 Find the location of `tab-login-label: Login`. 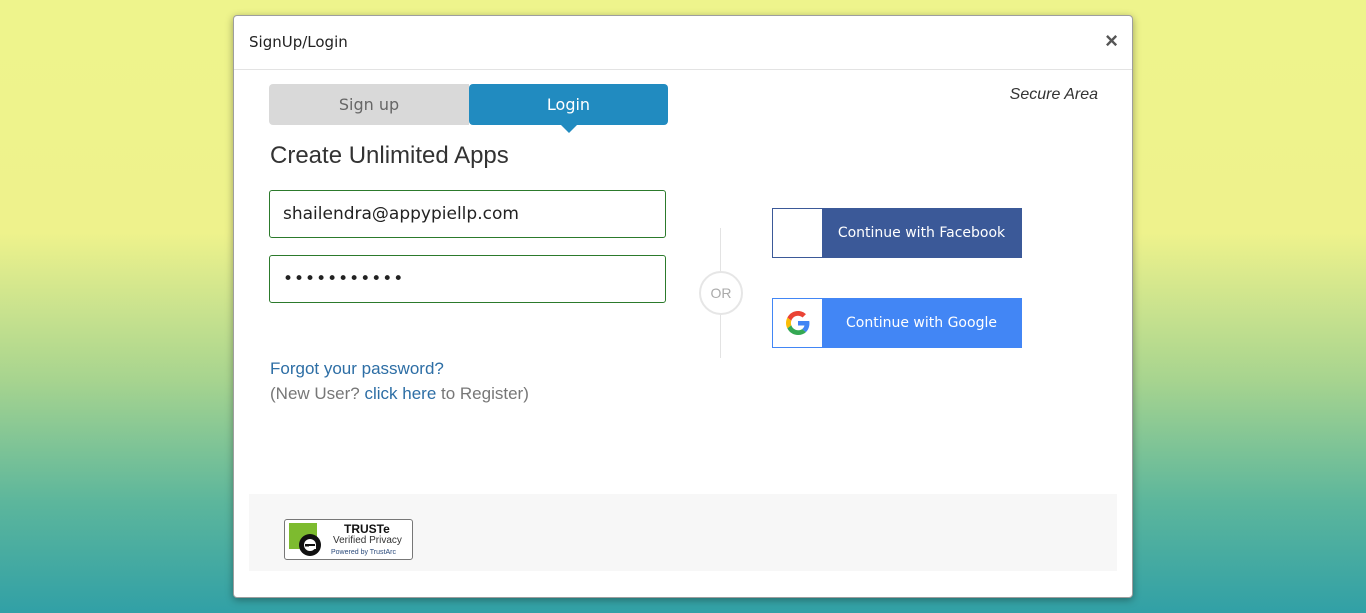

tab-login-label: Login is located at coordinates (568, 104).